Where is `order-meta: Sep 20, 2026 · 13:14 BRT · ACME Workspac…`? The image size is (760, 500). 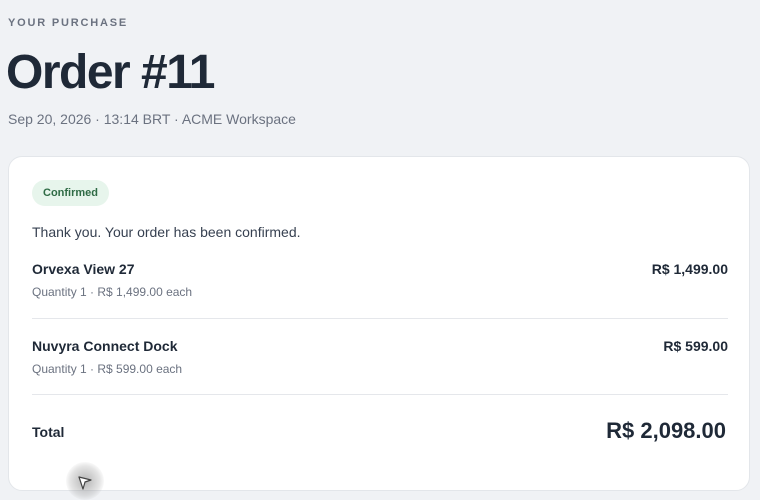 order-meta: Sep 20, 2026 · 13:14 BRT · ACME Workspac… is located at coordinates (152, 119).